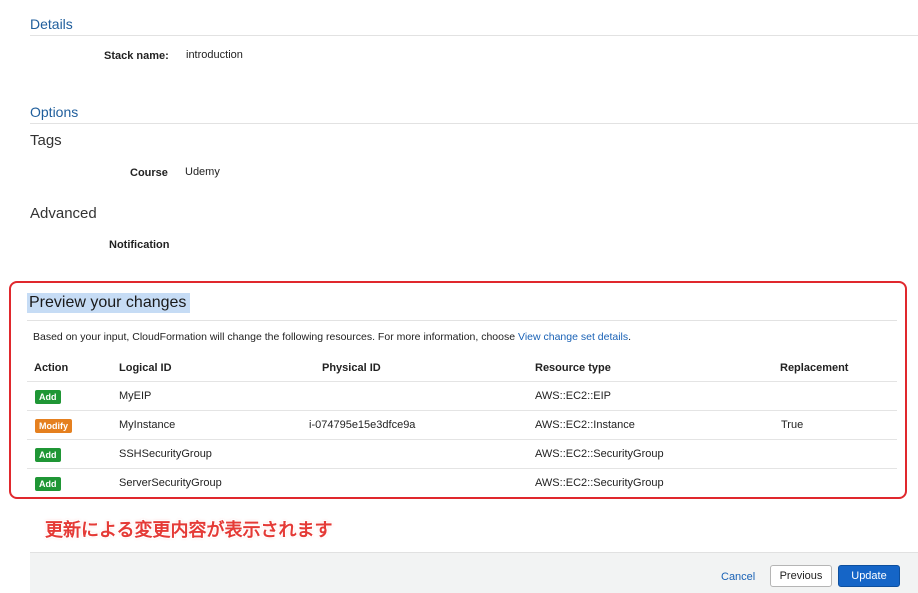  Describe the element at coordinates (585, 425) in the screenshot. I see `resource-type-cell: AWS::EC2::Instance` at that location.